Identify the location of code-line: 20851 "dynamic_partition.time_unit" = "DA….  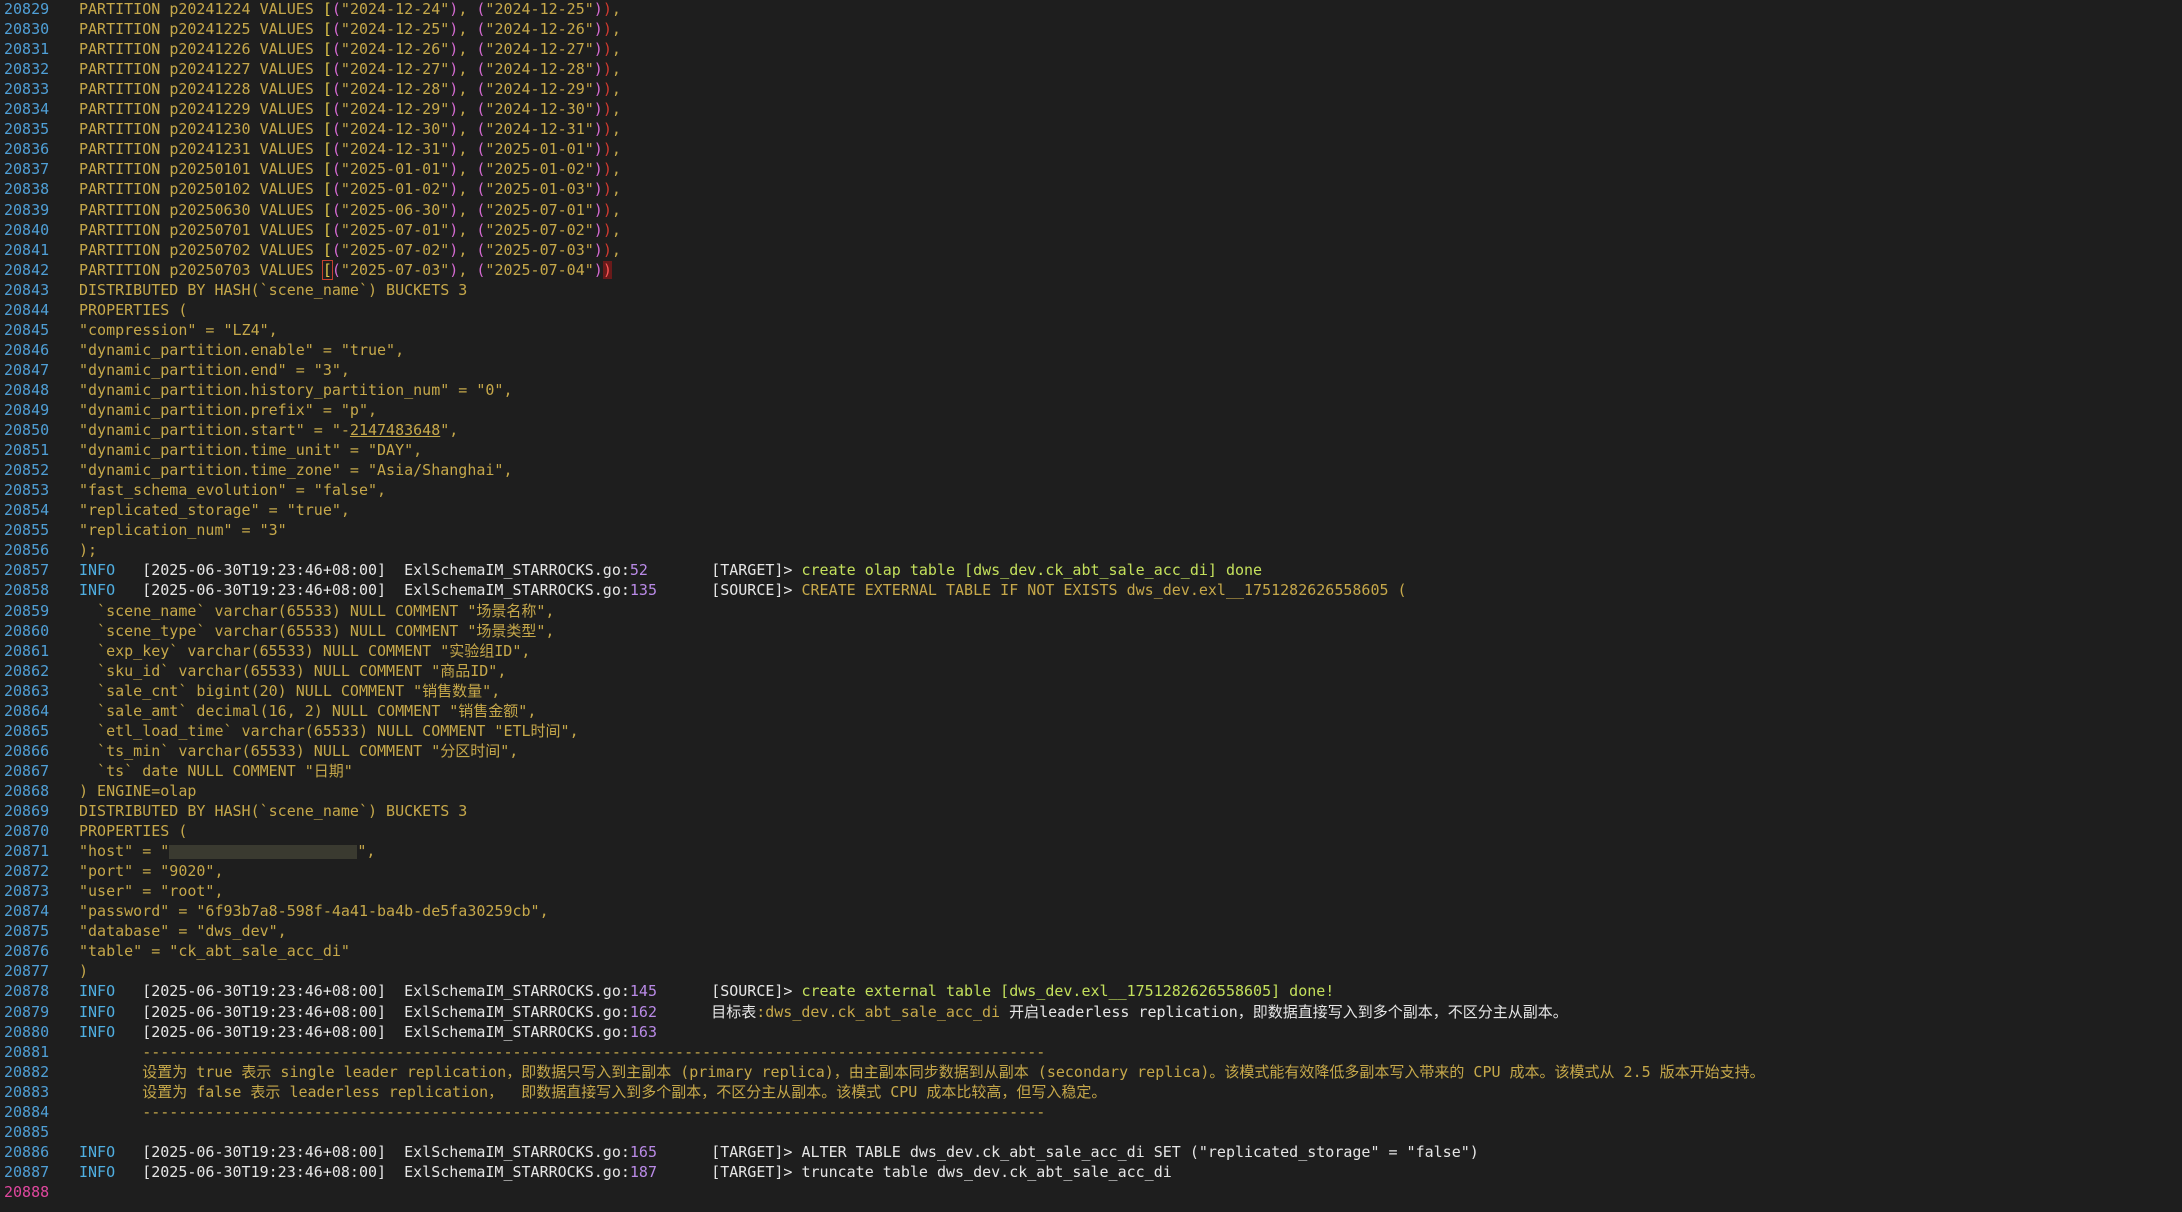
(1091, 450).